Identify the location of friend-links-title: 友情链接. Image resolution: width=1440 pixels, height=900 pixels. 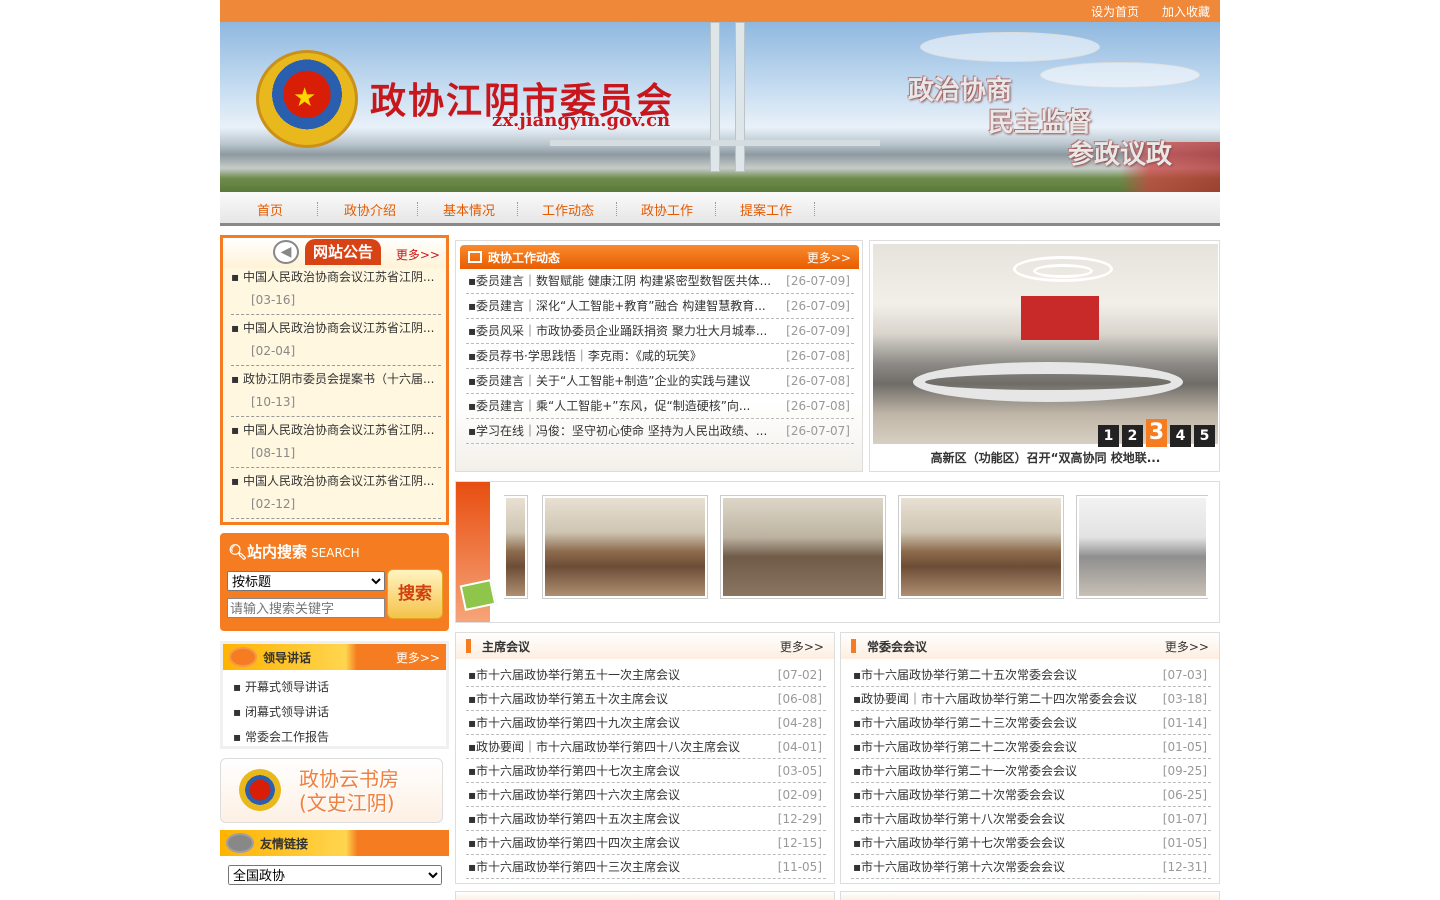
(284, 844).